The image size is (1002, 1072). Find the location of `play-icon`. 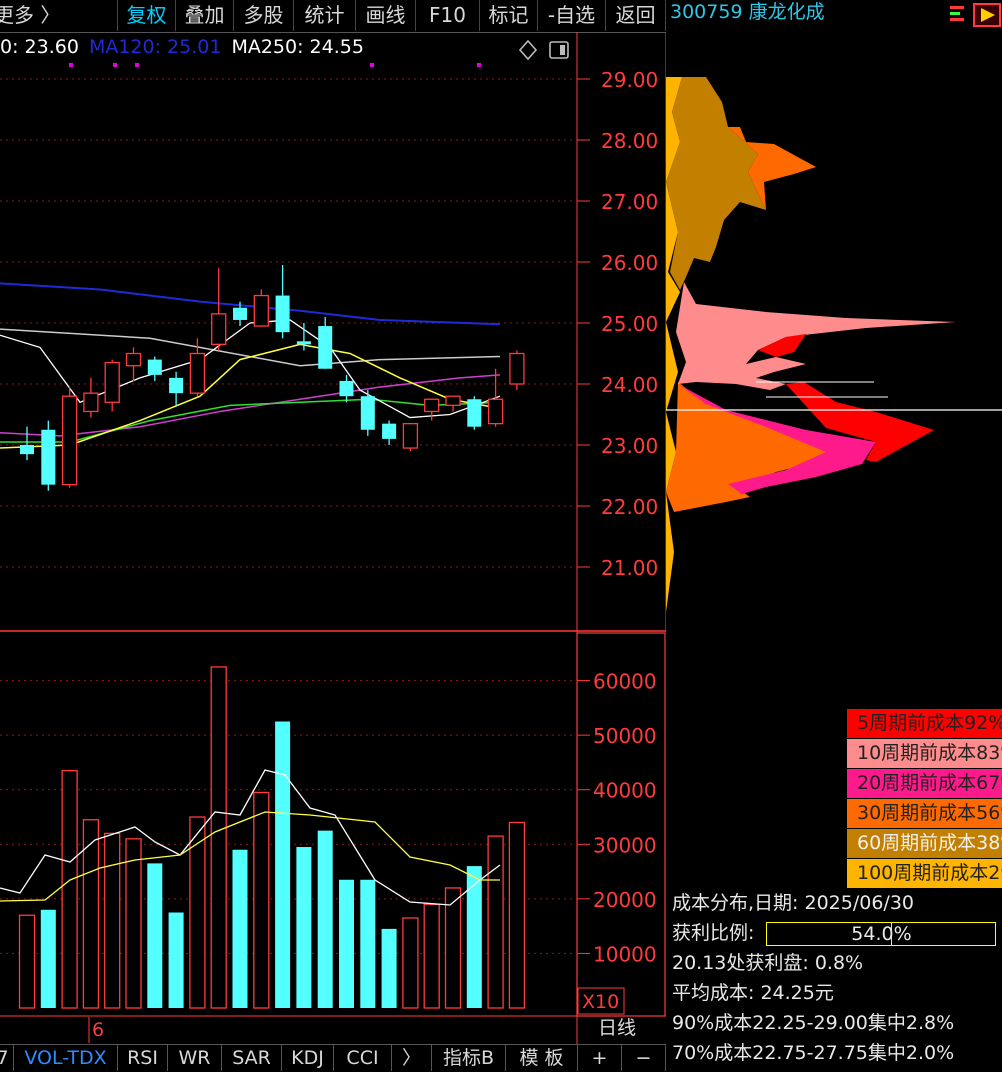

play-icon is located at coordinates (987, 15).